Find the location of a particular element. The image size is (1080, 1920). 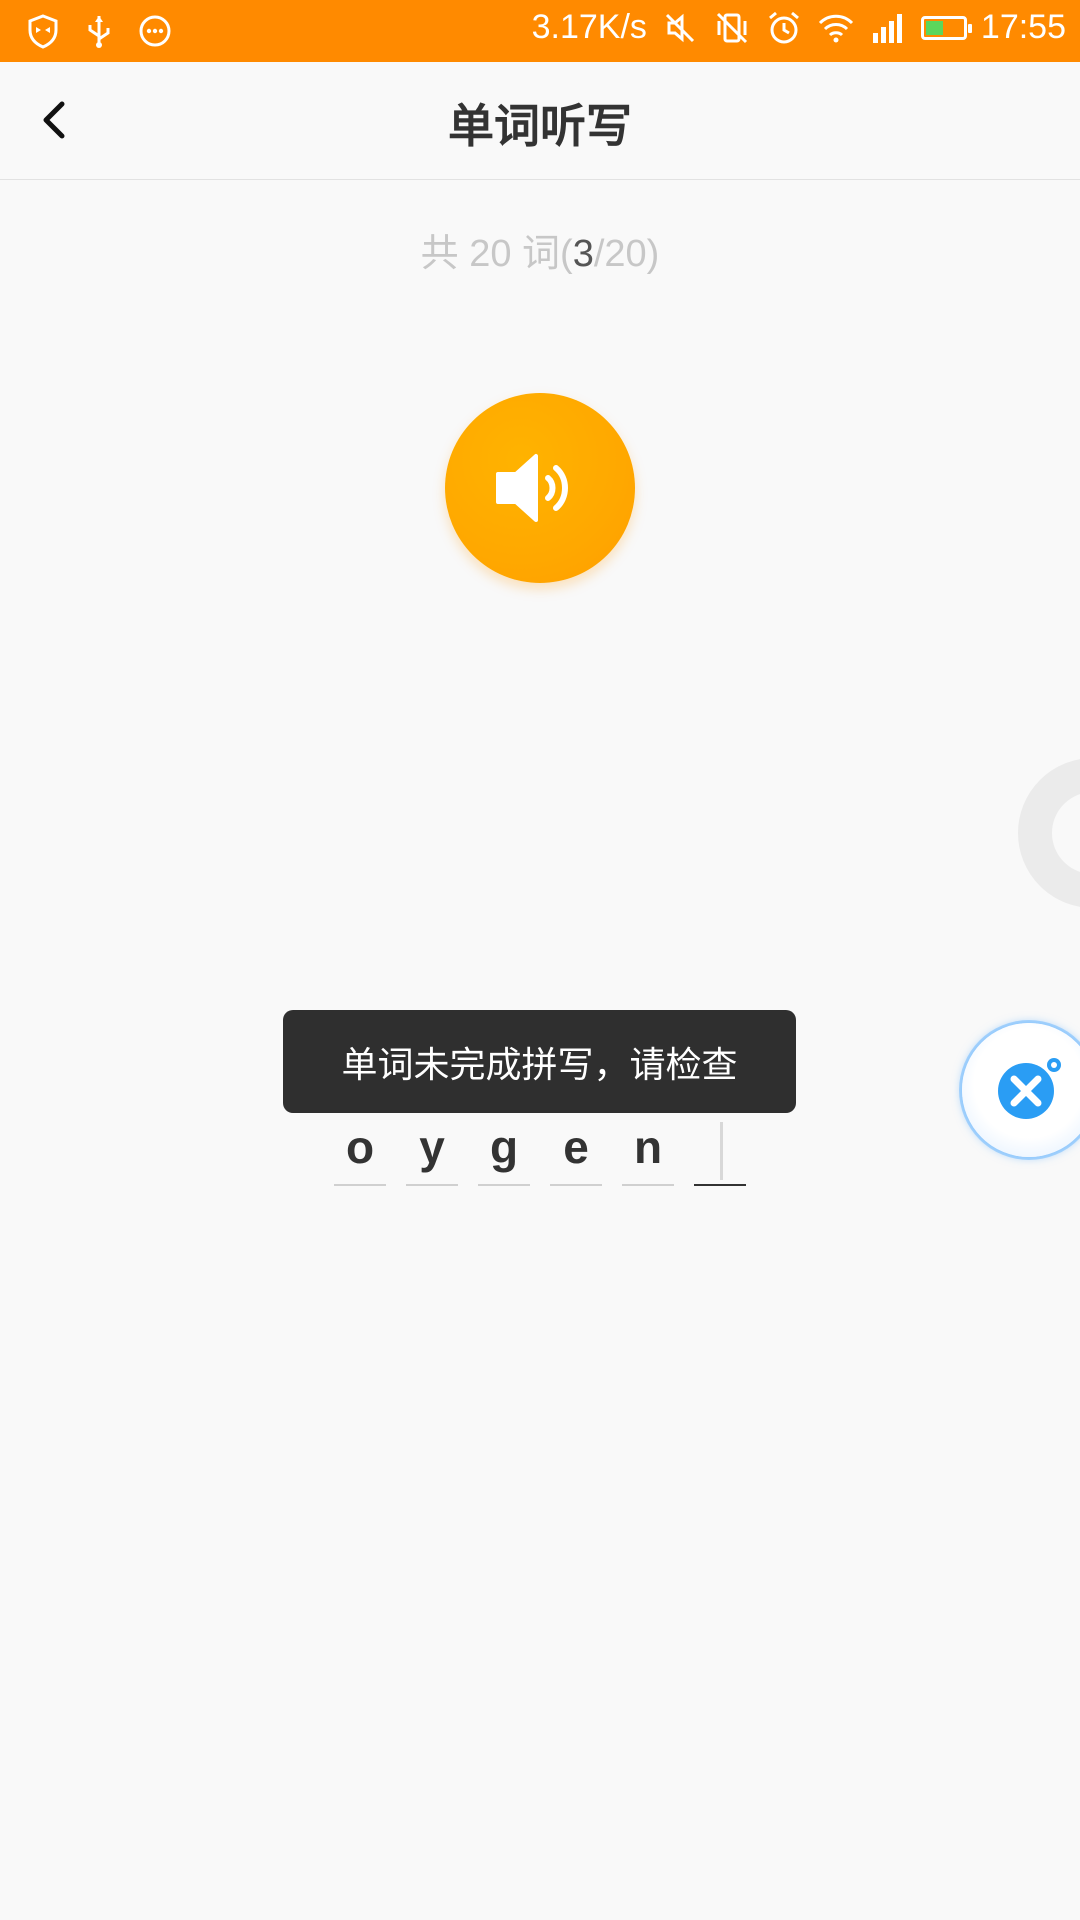

alarm-icon is located at coordinates (783, 27).